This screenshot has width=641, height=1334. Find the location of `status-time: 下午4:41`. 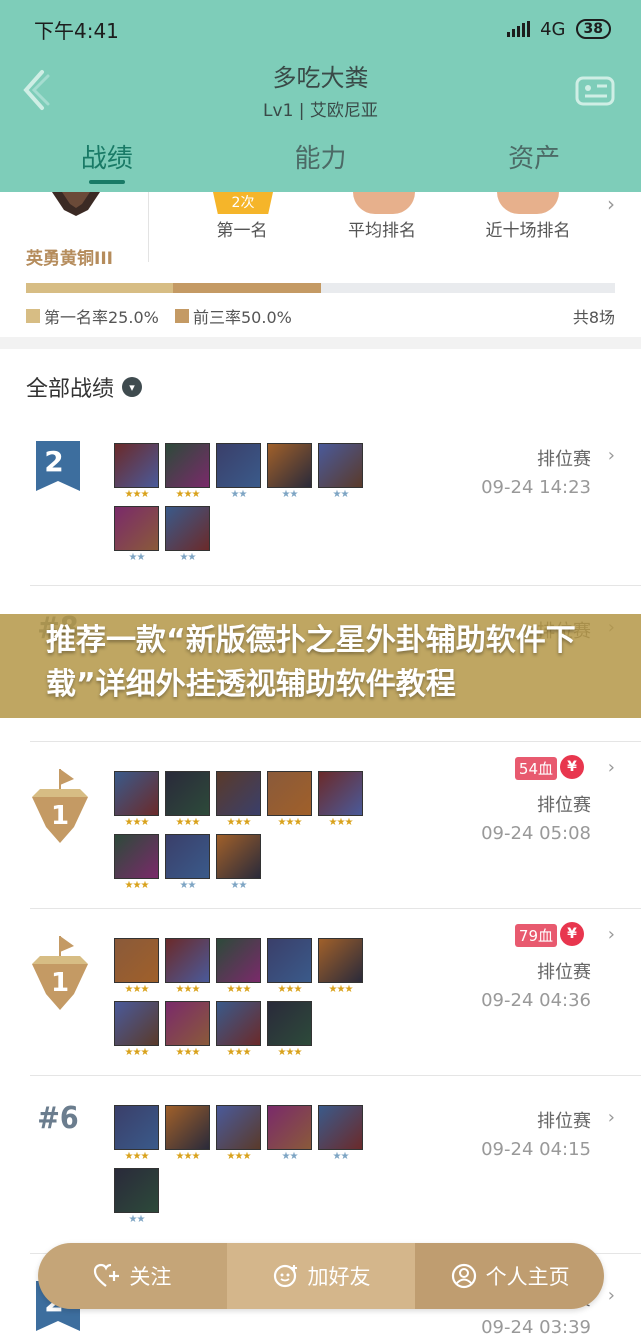

status-time: 下午4:41 is located at coordinates (76, 30).